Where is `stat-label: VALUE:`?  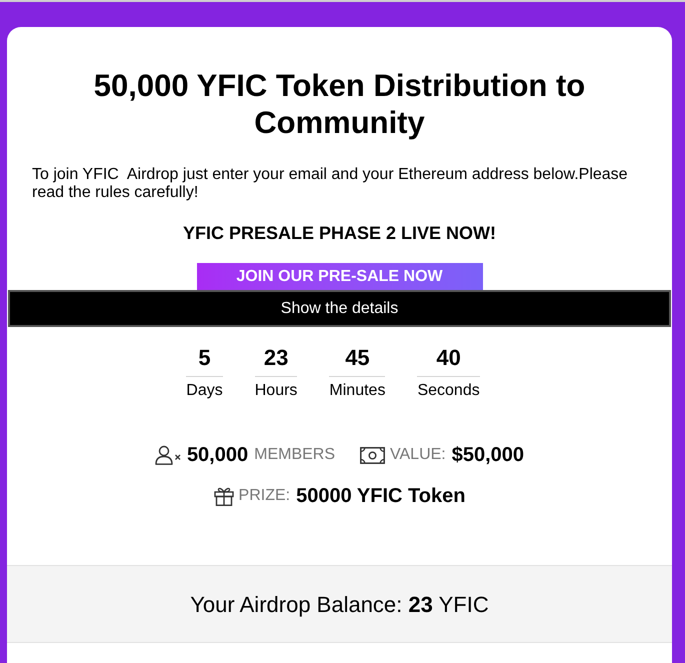 stat-label: VALUE: is located at coordinates (418, 455).